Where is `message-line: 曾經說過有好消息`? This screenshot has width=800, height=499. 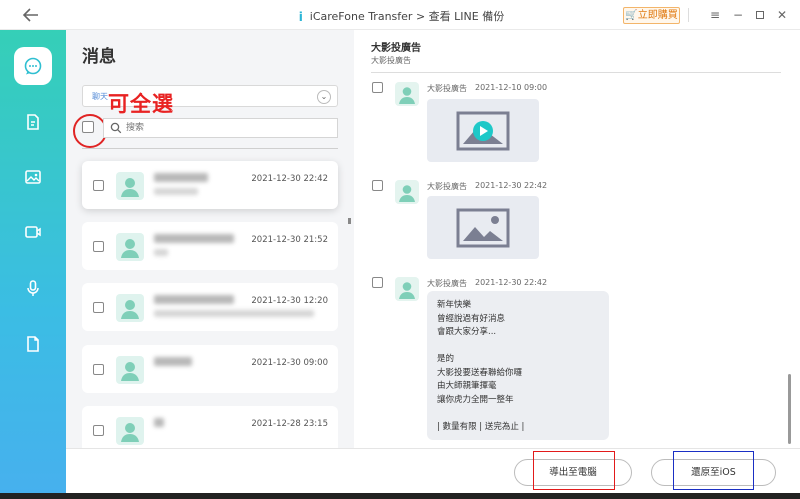 message-line: 曾經說過有好消息 is located at coordinates (471, 318).